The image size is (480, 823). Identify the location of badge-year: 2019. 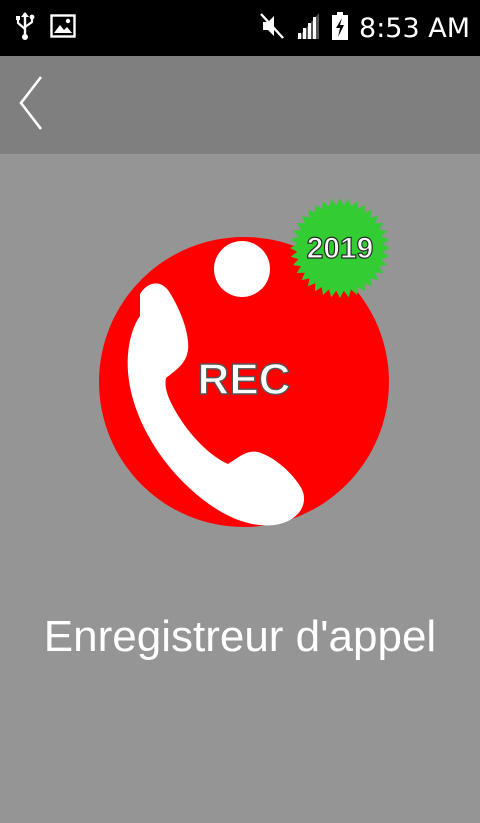
(340, 248).